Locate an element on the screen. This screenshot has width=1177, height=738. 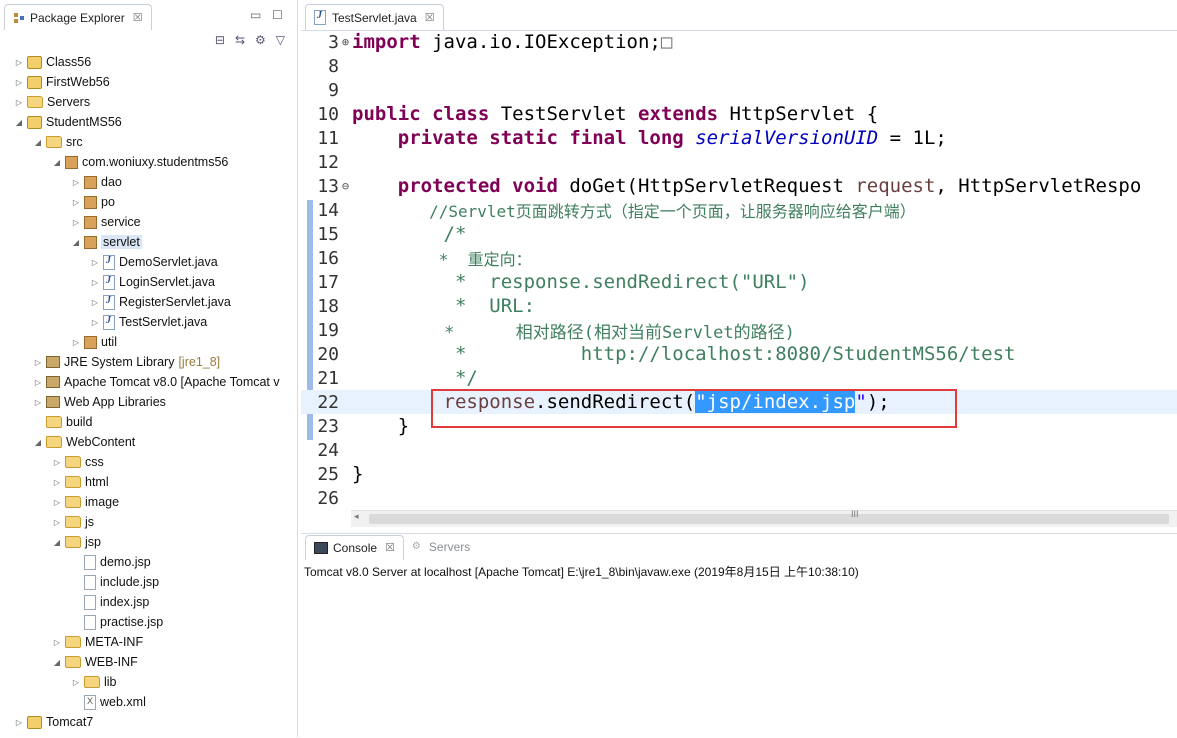
tree-item-loginservlet: ▷LoginServlet.java is located at coordinates (148, 282).